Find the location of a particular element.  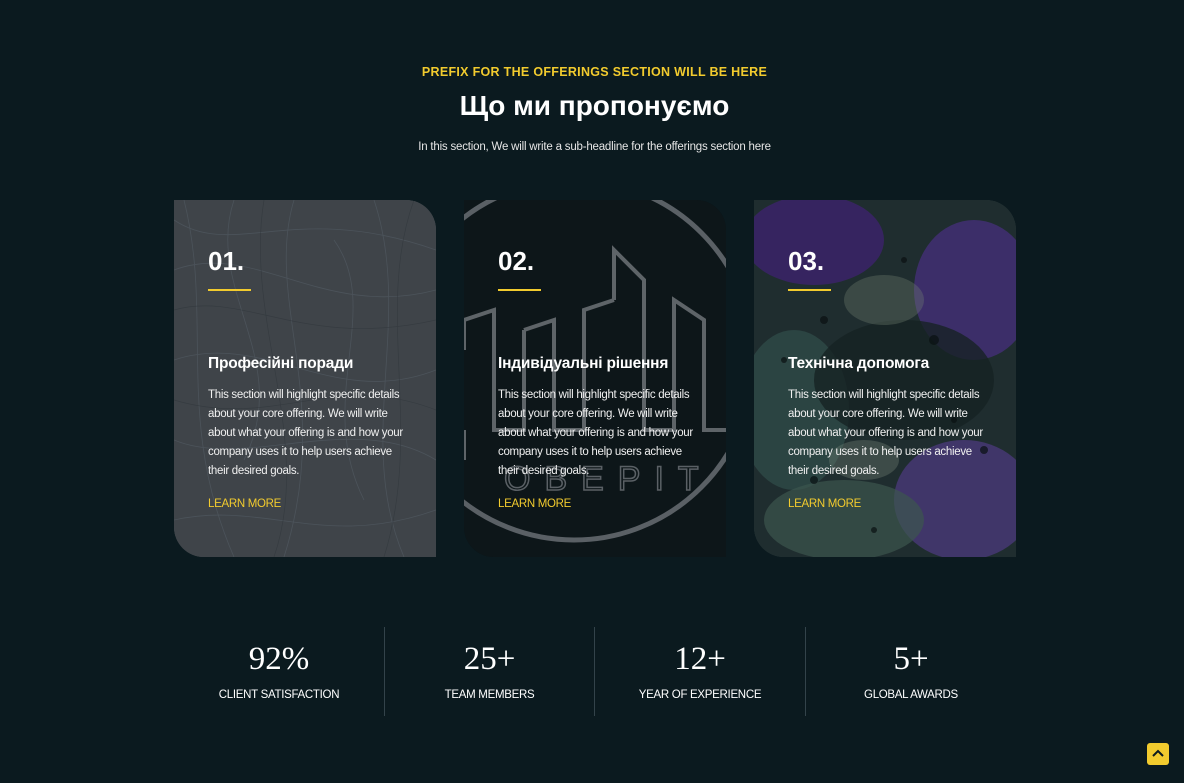

card-number: 01. is located at coordinates (226, 261).